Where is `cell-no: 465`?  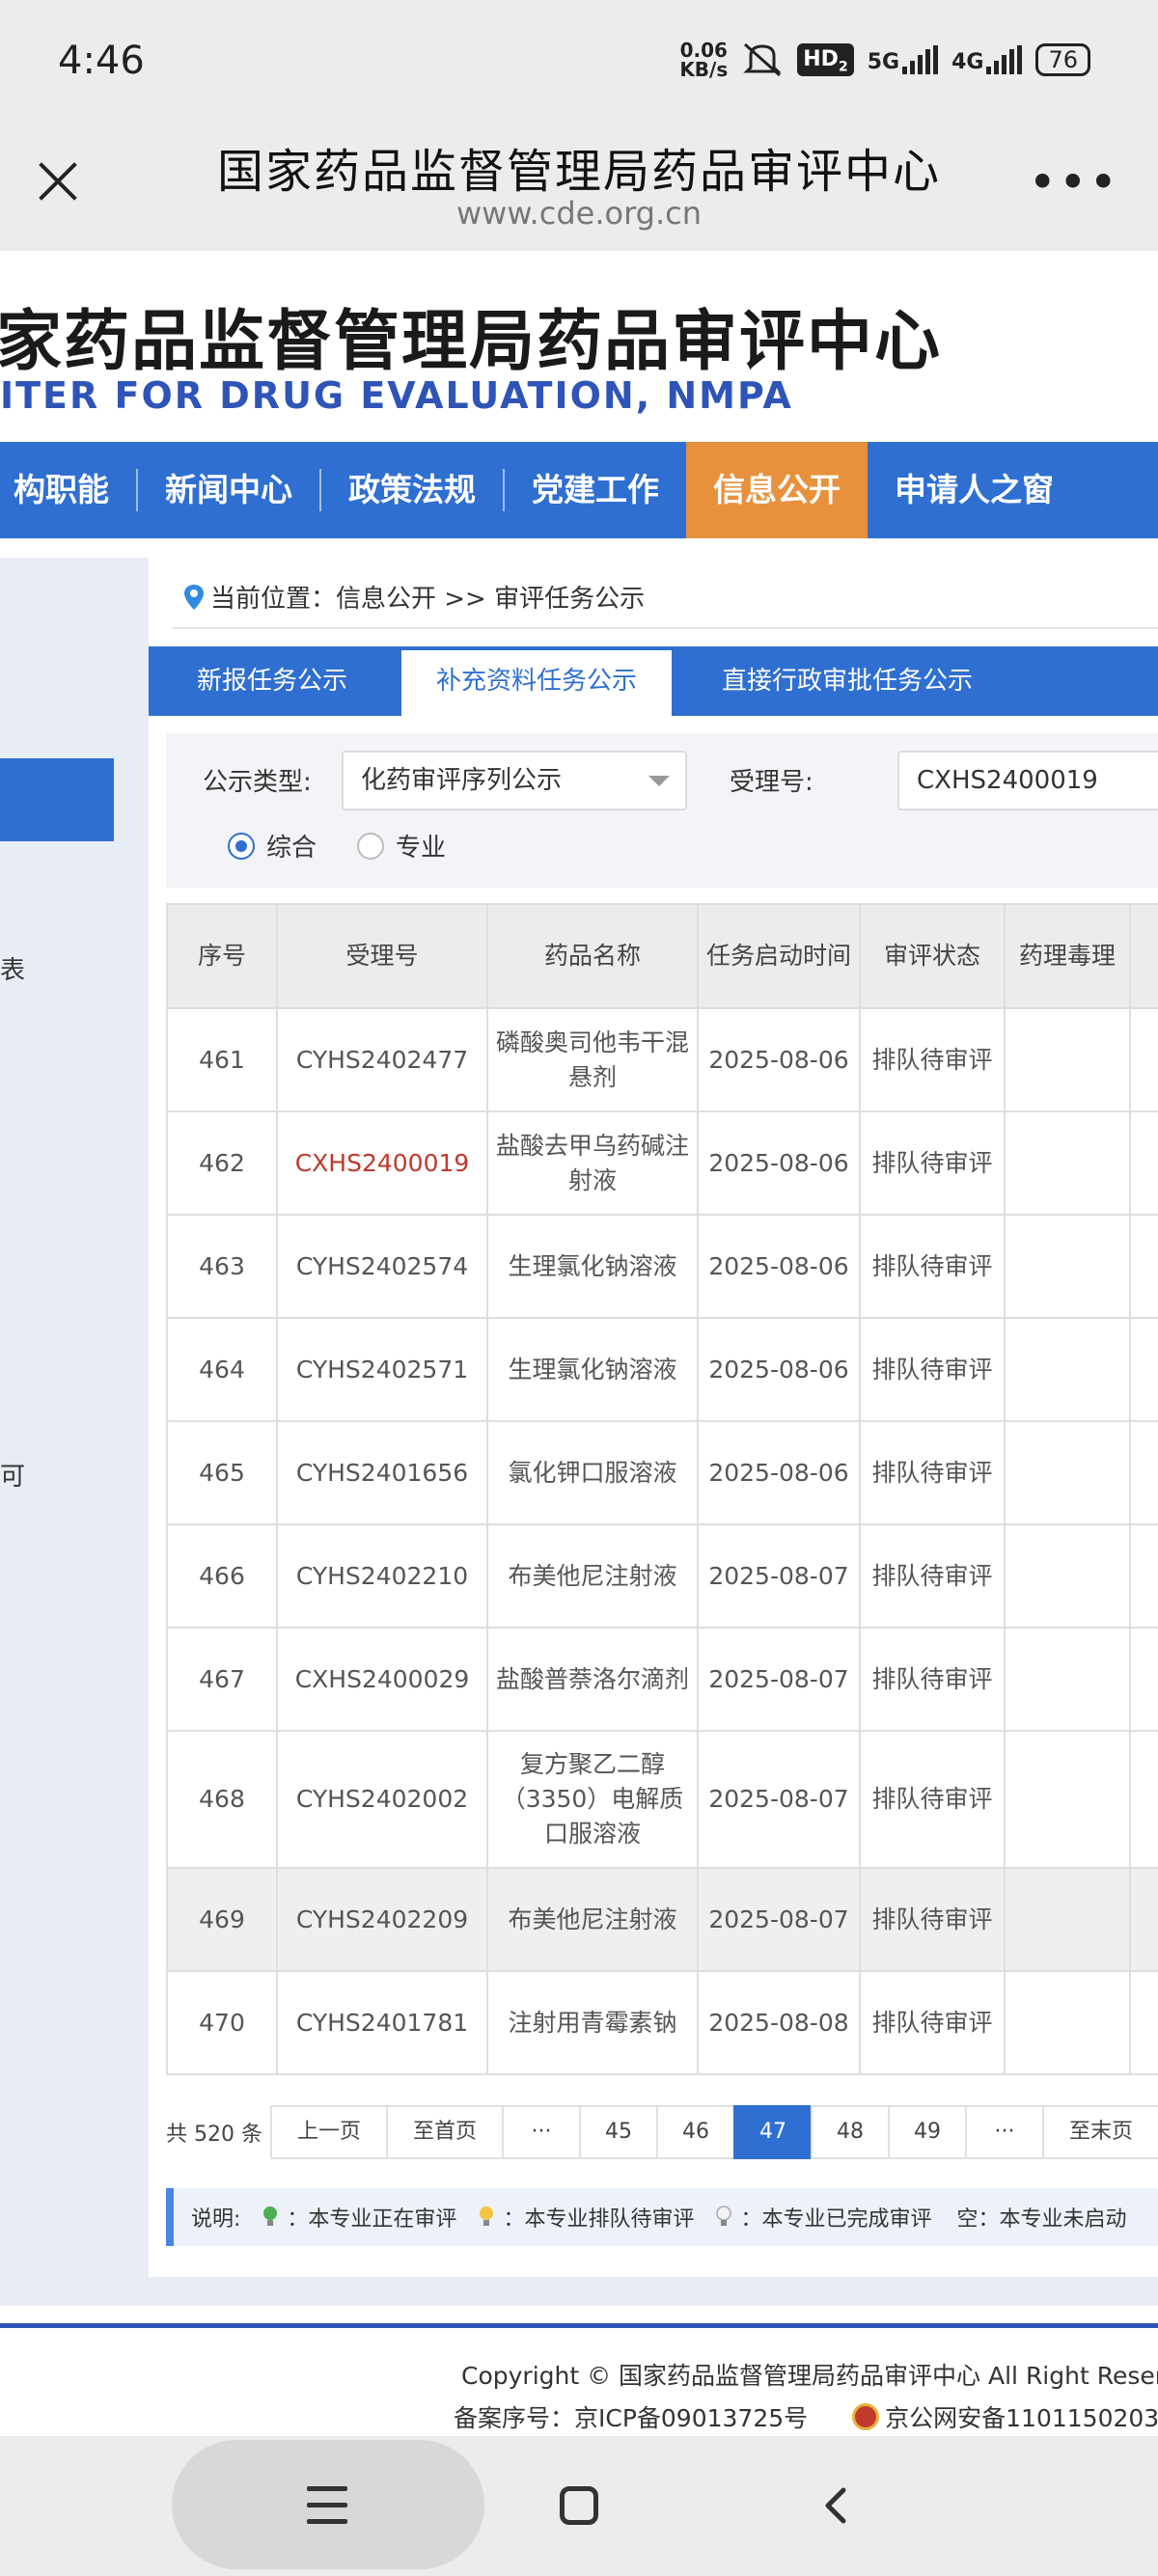 cell-no: 465 is located at coordinates (222, 1473).